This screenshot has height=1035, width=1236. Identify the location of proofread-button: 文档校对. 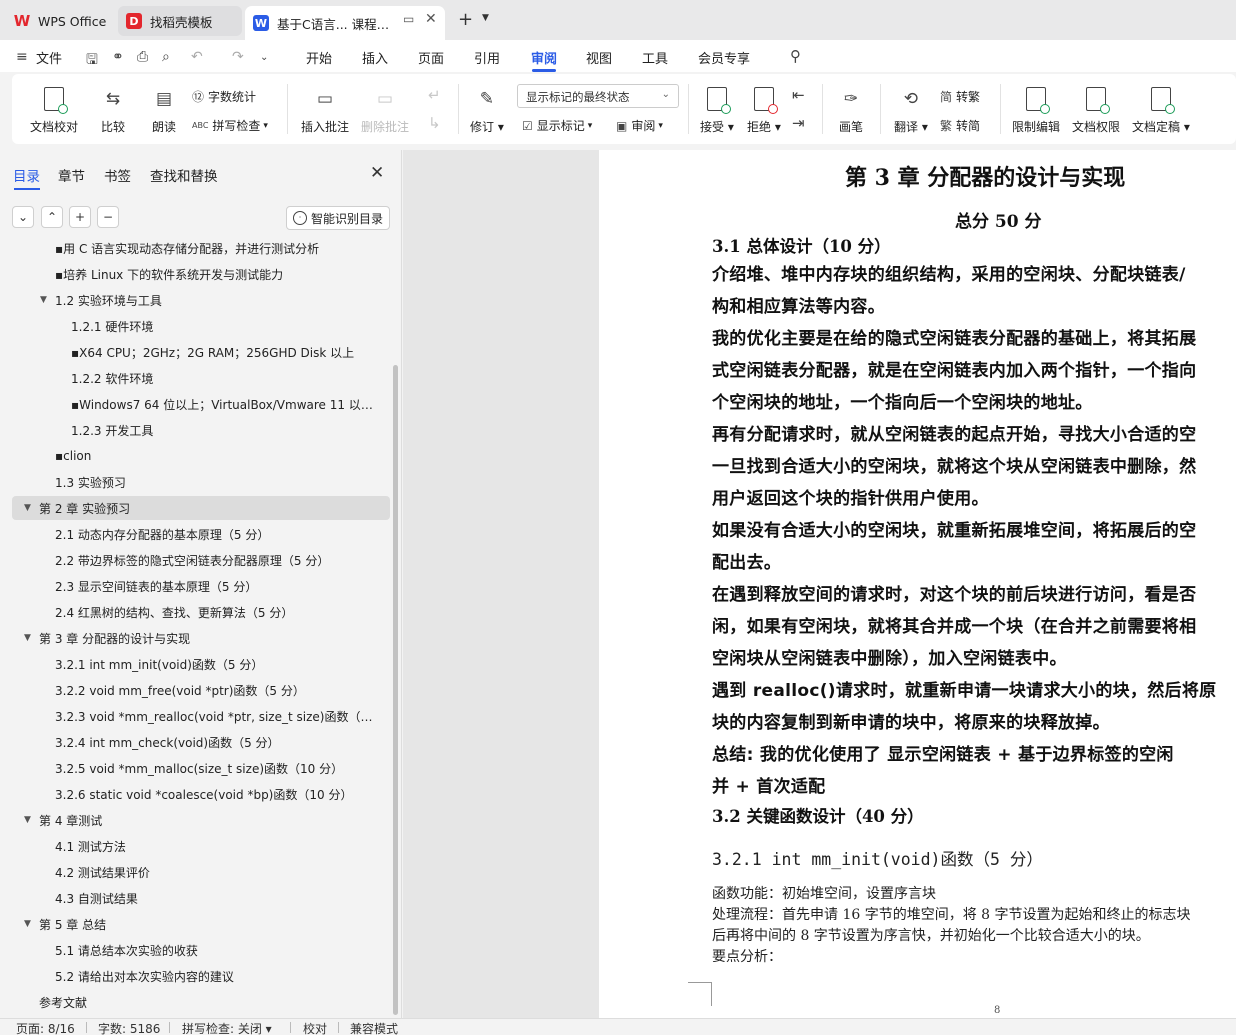
(54, 110).